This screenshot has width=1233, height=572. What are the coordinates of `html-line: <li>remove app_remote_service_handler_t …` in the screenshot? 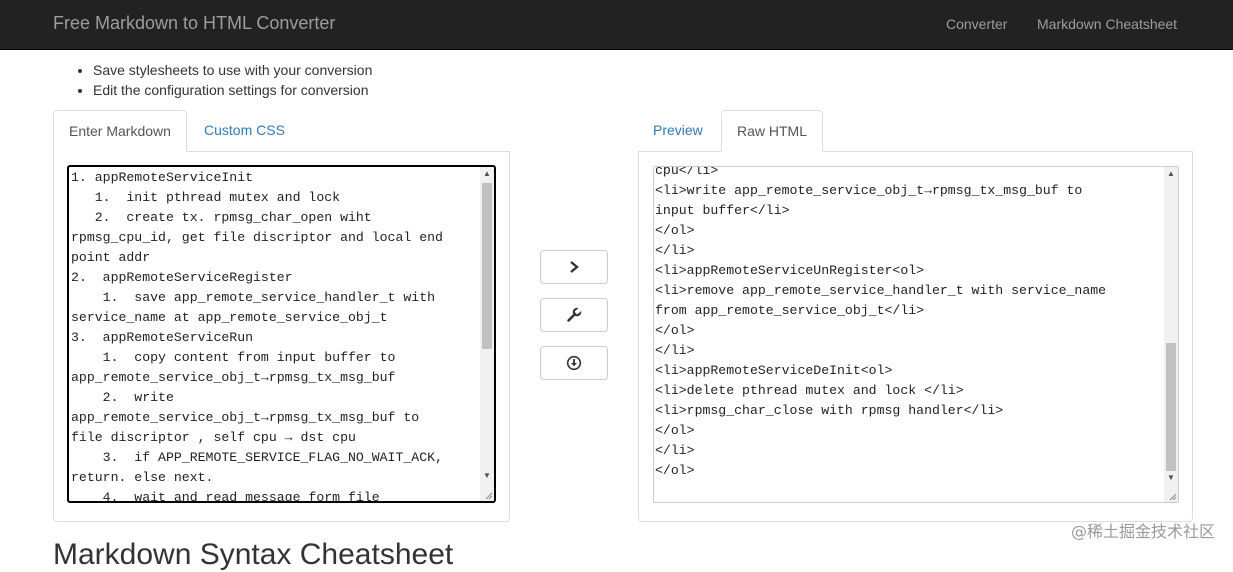 It's located at (881, 290).